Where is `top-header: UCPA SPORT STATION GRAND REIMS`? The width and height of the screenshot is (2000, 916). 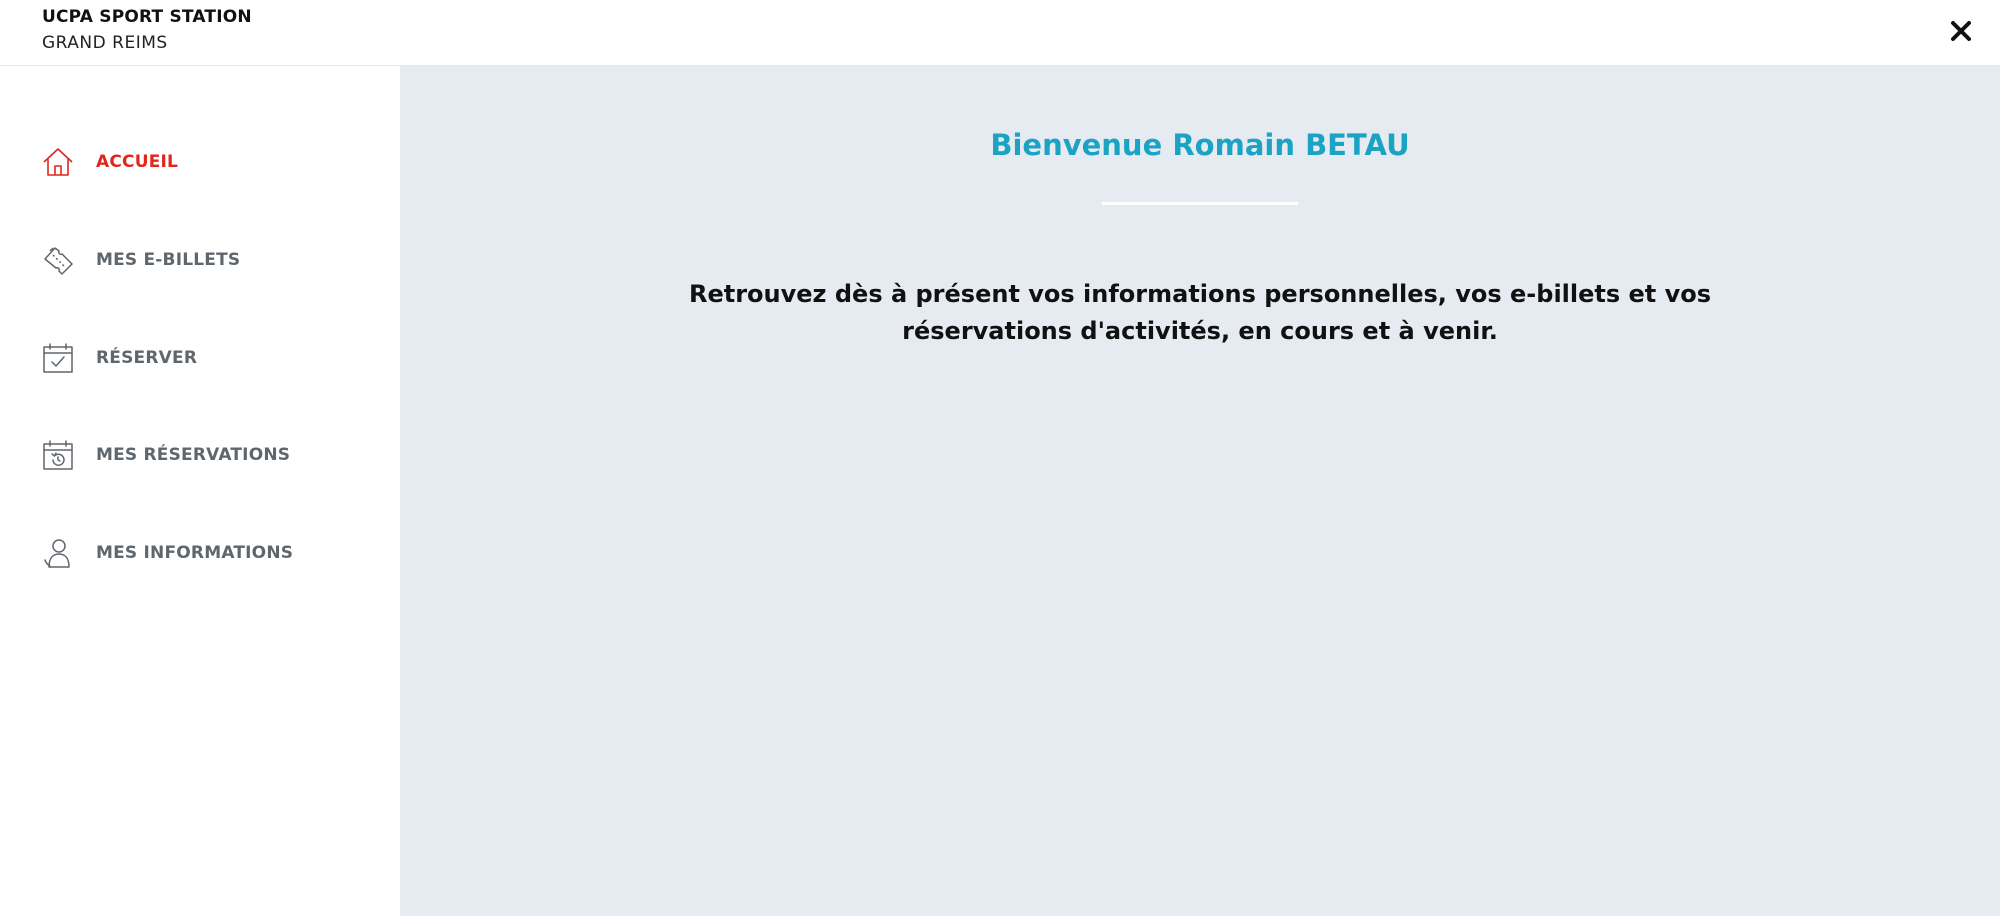 top-header: UCPA SPORT STATION GRAND REIMS is located at coordinates (1000, 33).